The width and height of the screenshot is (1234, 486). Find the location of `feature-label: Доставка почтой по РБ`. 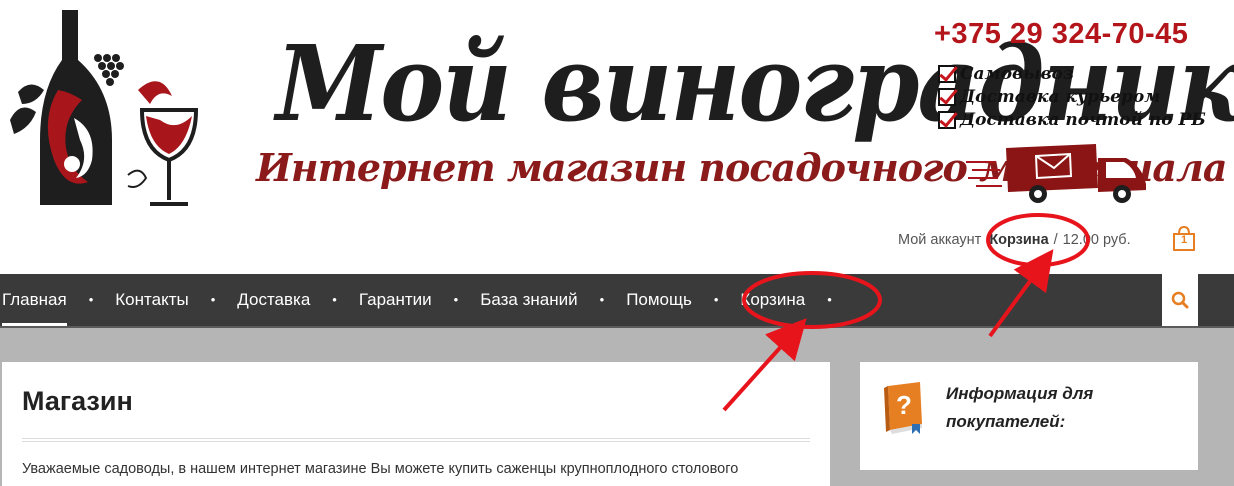

feature-label: Доставка почтой по РБ is located at coordinates (1083, 119).